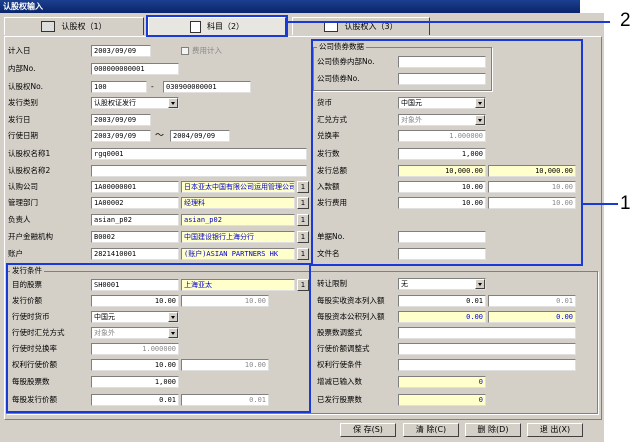 The width and height of the screenshot is (635, 442). What do you see at coordinates (332, 283) in the screenshot?
I see `transfer-limit-label: 转让限制` at bounding box center [332, 283].